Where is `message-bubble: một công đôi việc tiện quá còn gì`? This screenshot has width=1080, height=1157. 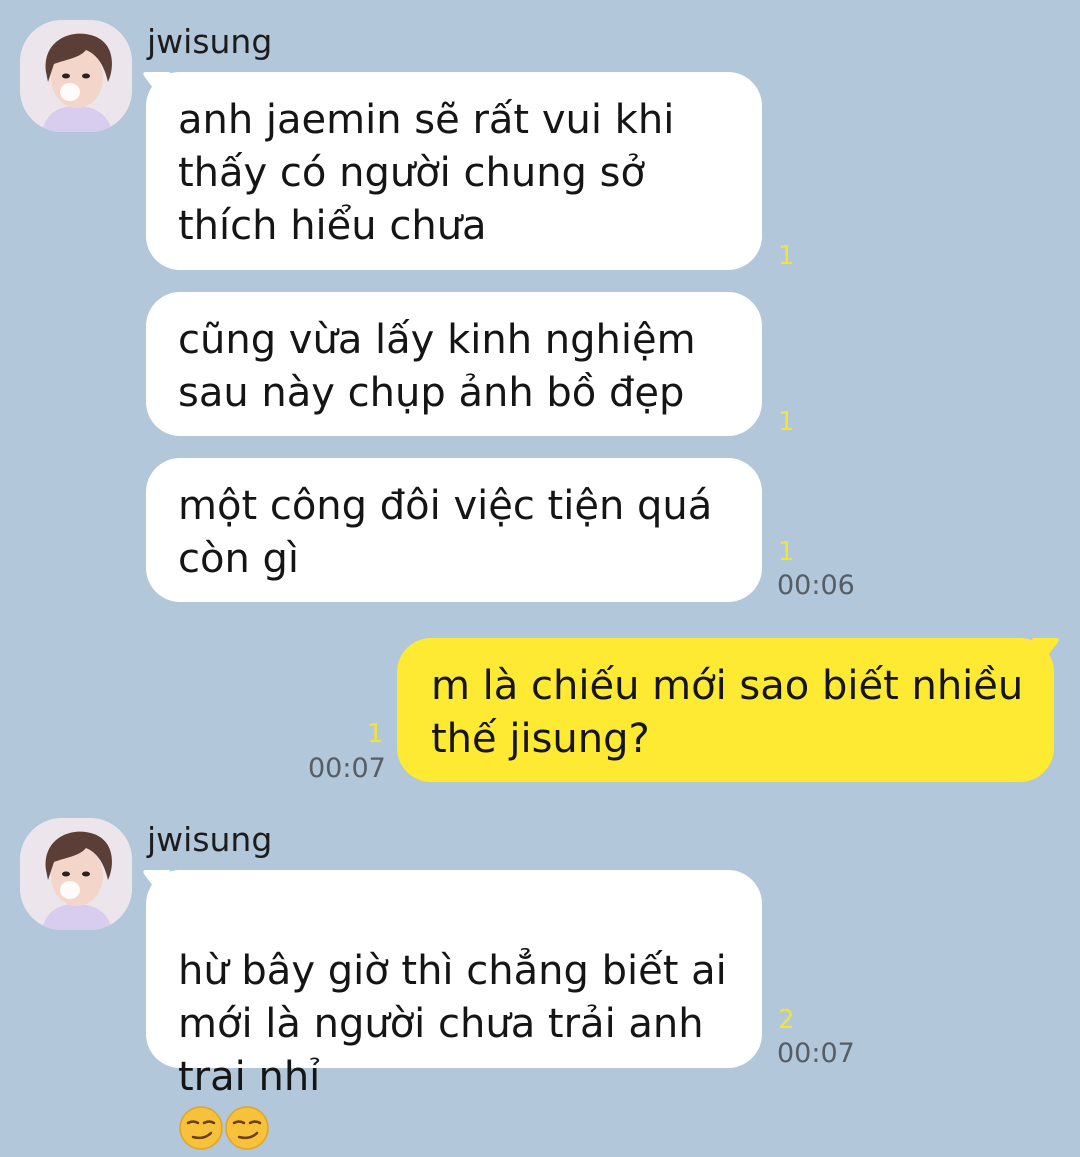
message-bubble: một công đôi việc tiện quá còn gì is located at coordinates (454, 530).